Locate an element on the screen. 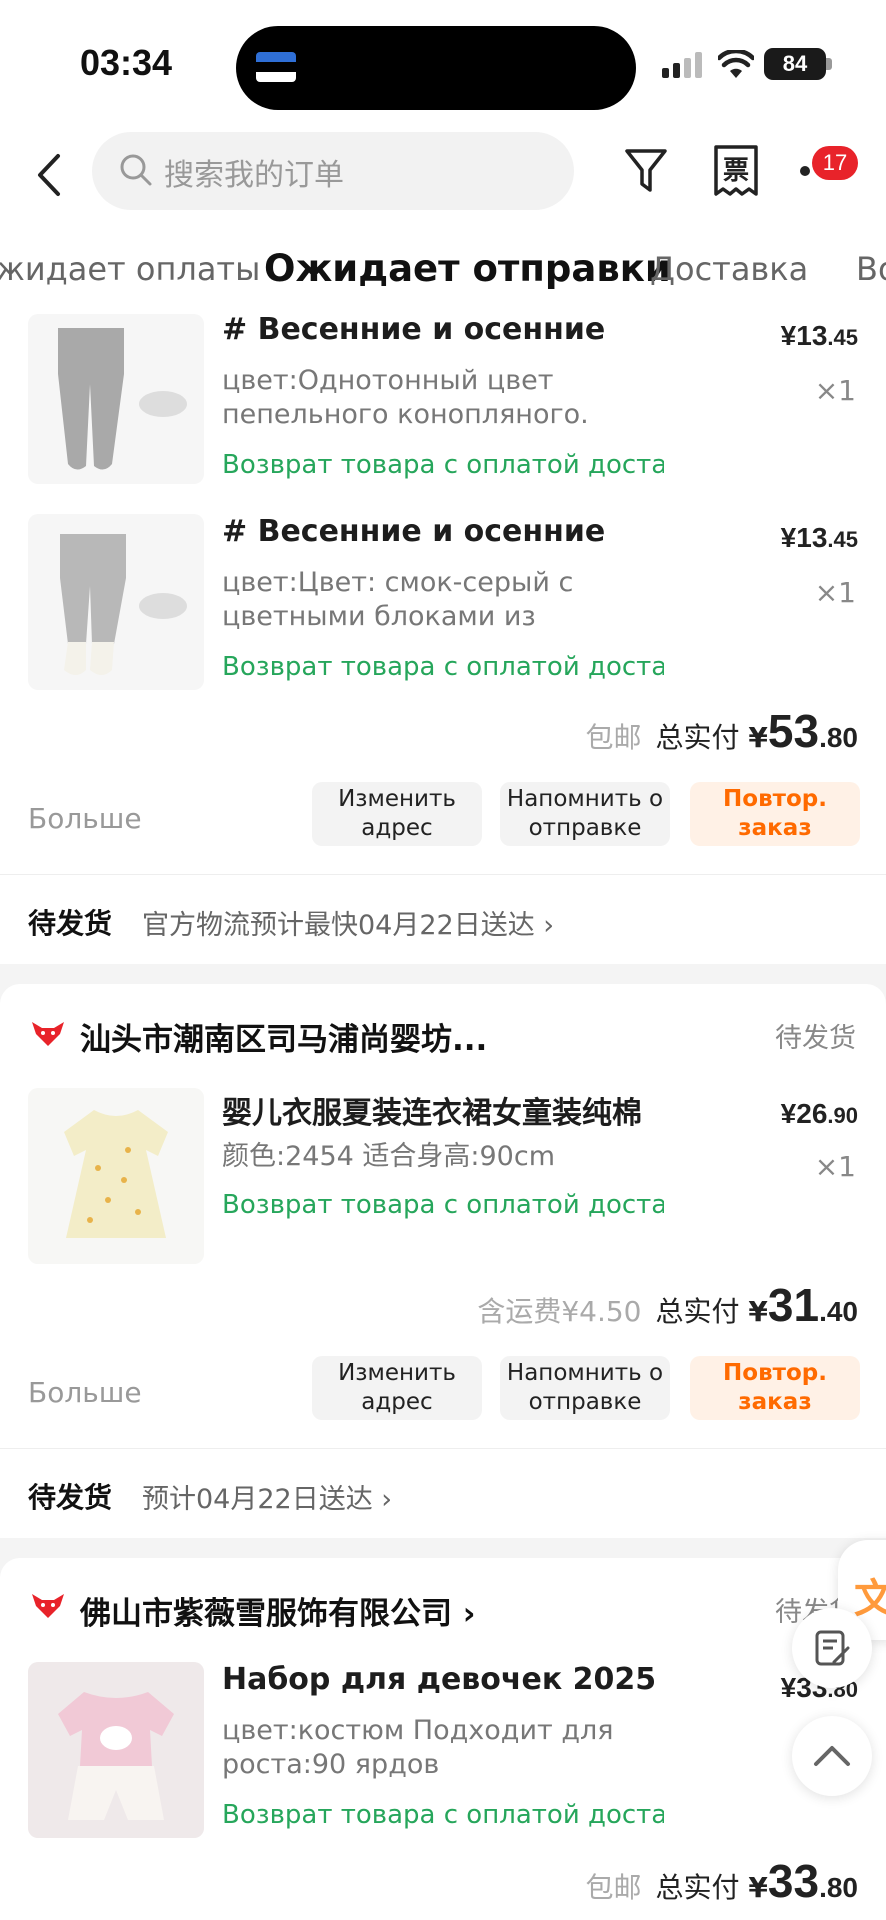 The width and height of the screenshot is (886, 1920). shop-name: 佛山市紫薇雪服饰有限公司 › is located at coordinates (278, 1610).